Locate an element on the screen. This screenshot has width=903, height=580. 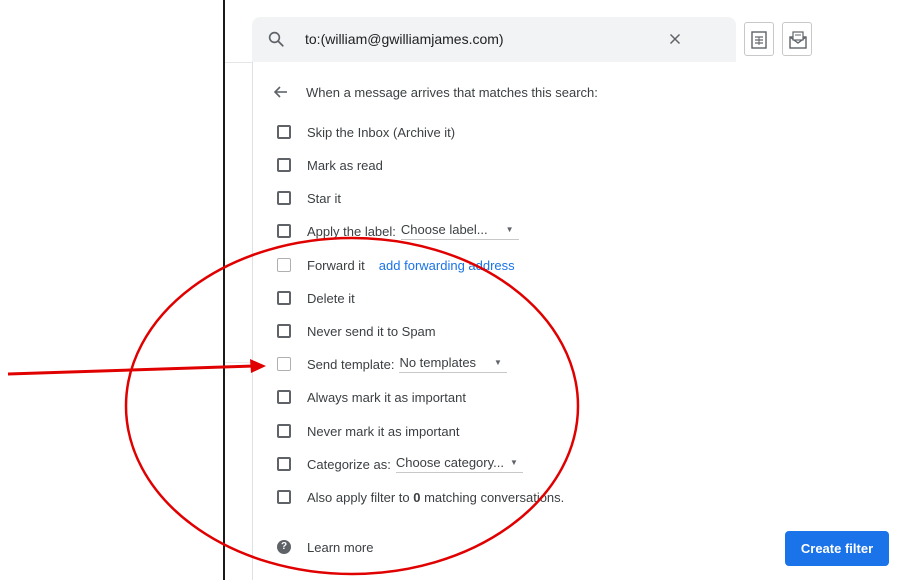
search-icon is located at coordinates (276, 39).